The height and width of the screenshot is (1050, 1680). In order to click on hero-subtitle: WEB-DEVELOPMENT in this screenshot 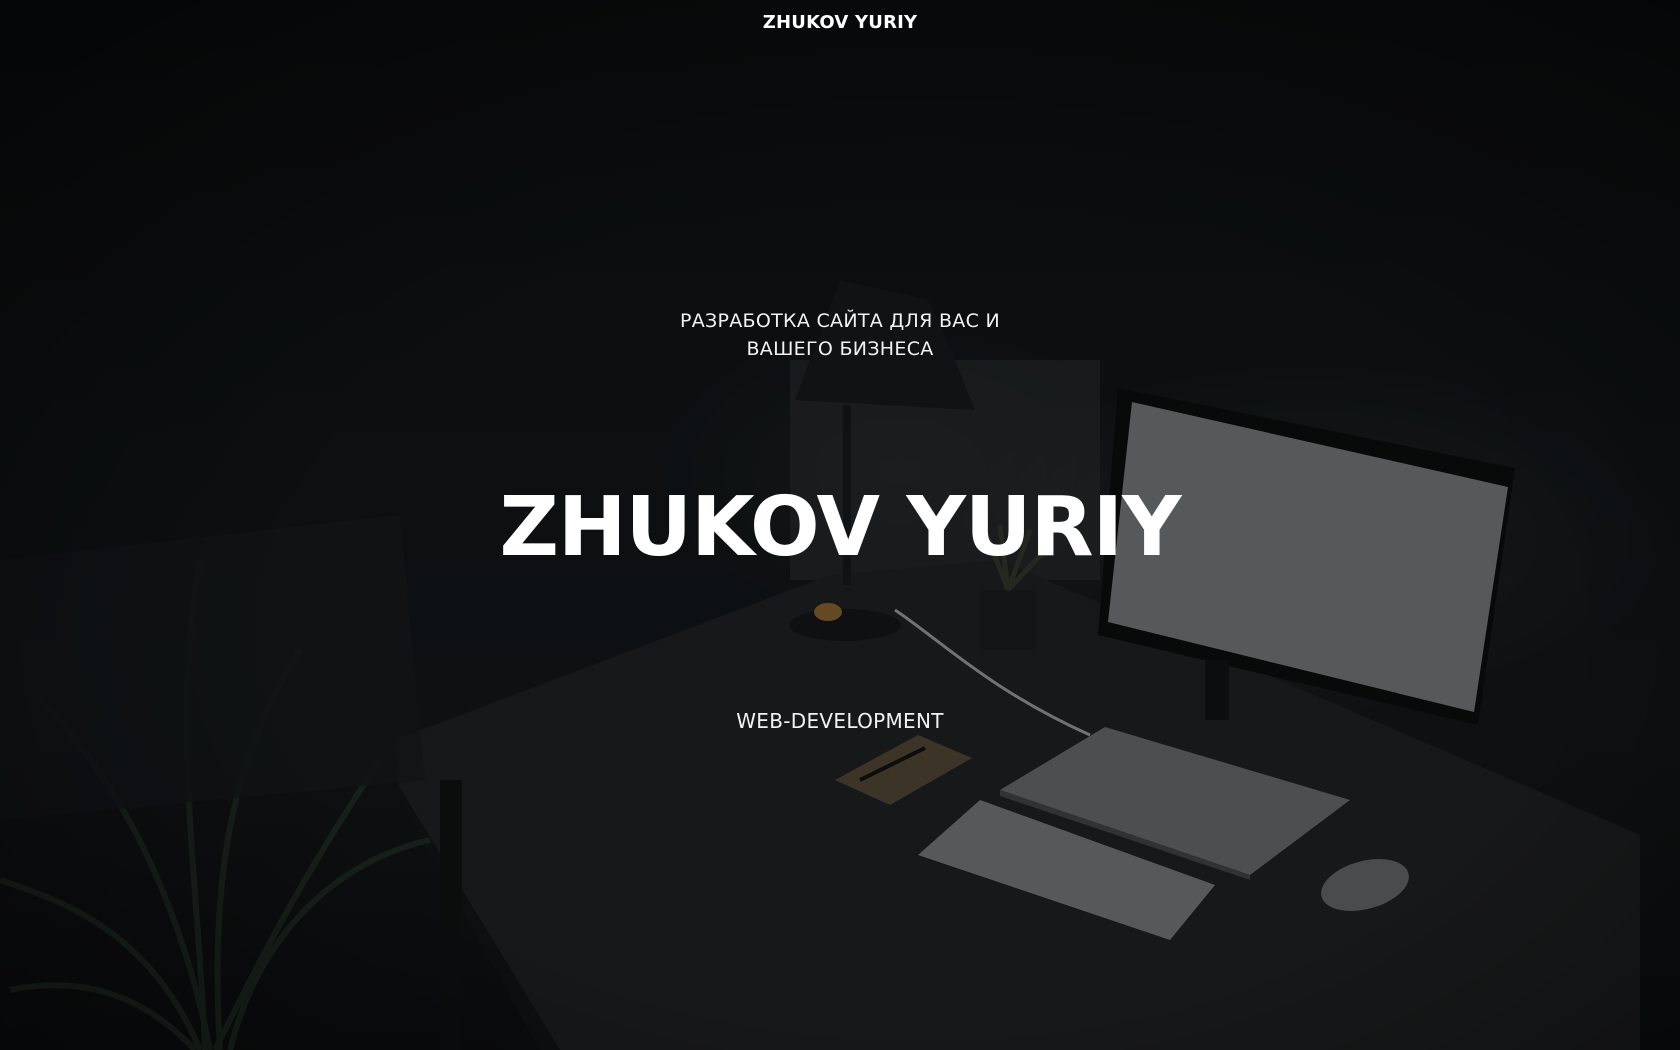, I will do `click(840, 721)`.